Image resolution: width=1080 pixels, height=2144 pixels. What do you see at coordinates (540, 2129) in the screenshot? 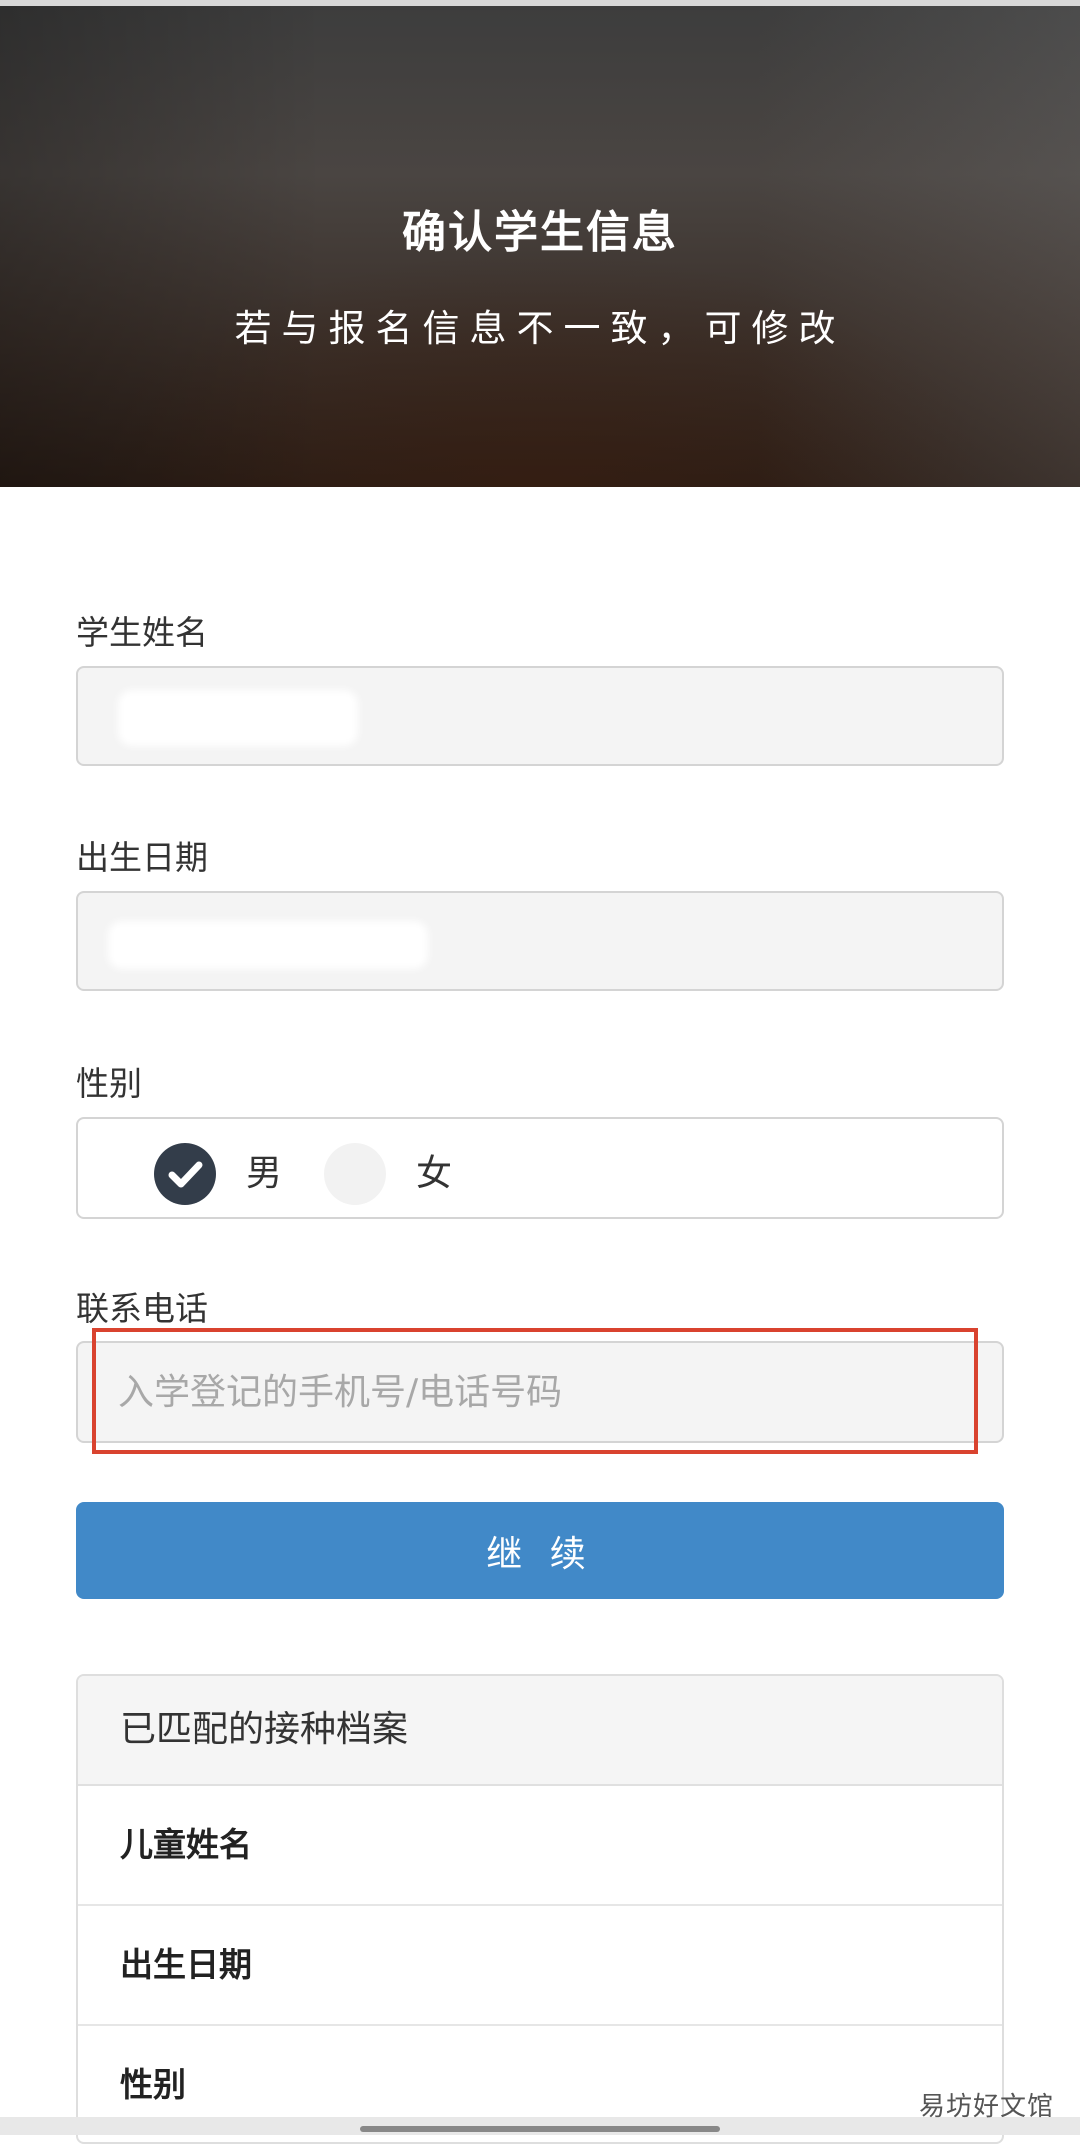
I see `home-indicator` at bounding box center [540, 2129].